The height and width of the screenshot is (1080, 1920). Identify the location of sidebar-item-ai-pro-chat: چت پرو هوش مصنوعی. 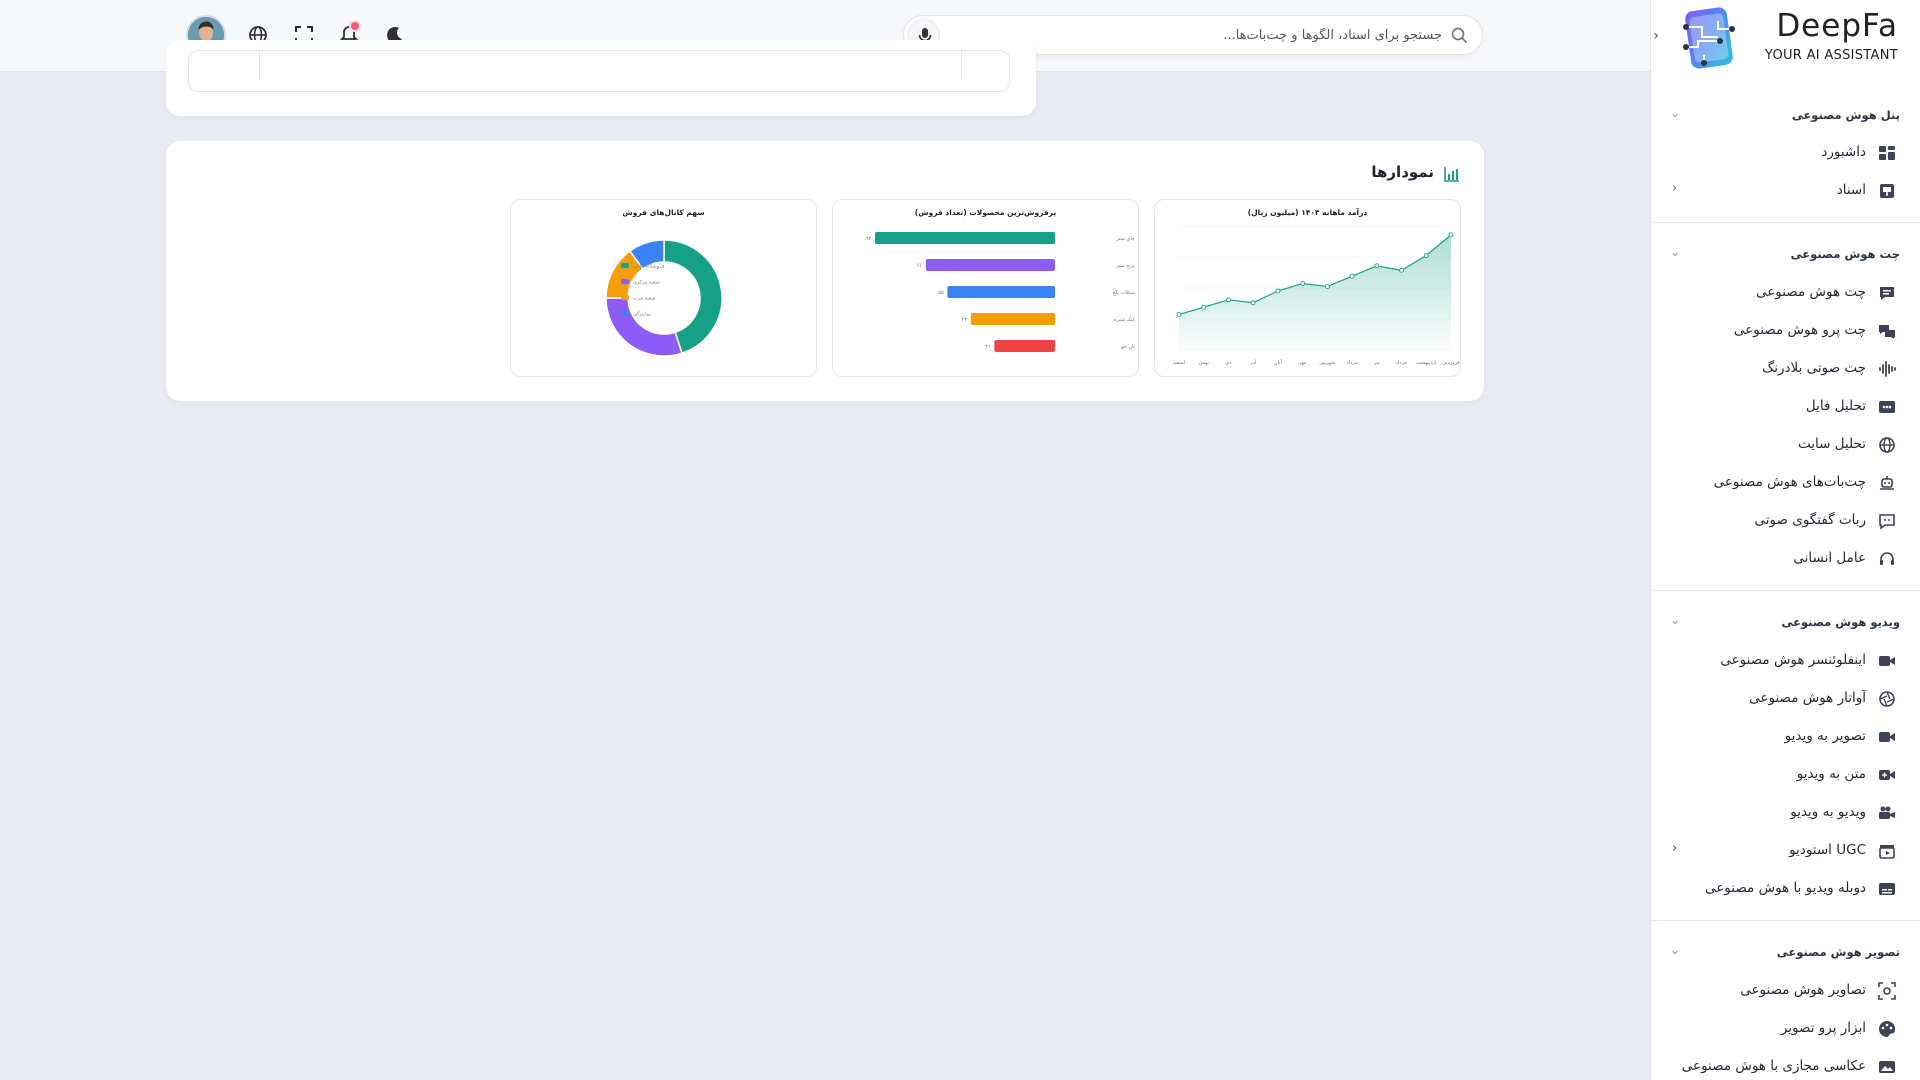
(1786, 331).